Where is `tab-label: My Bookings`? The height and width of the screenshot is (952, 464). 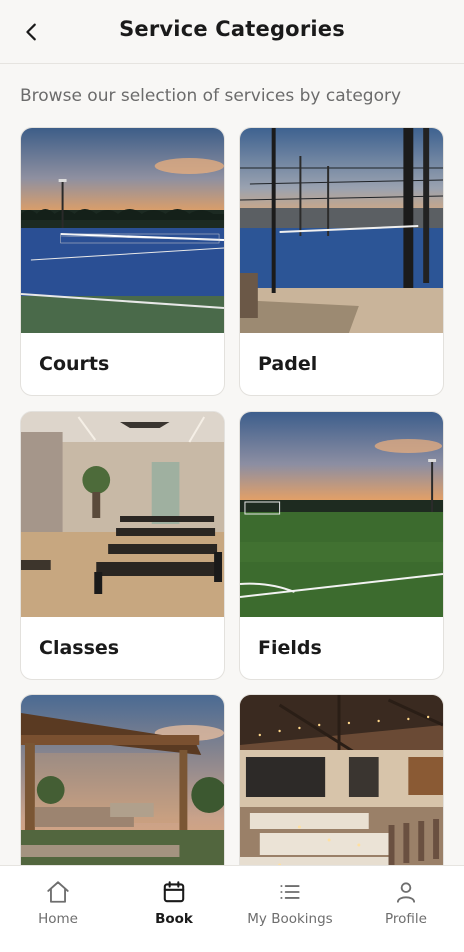
tab-label: My Bookings is located at coordinates (290, 919).